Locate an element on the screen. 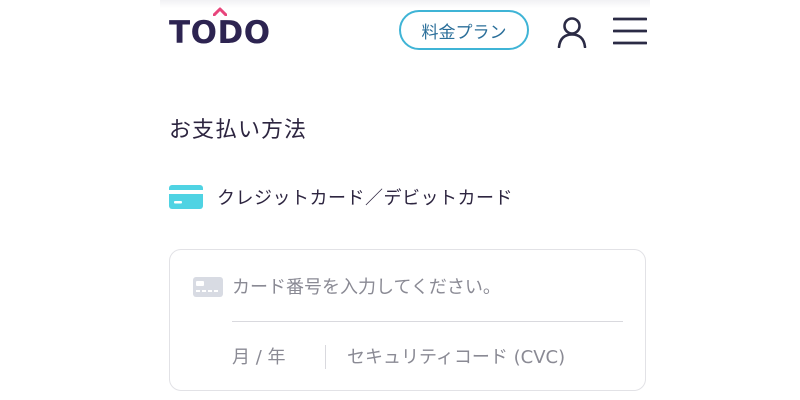 The width and height of the screenshot is (800, 400). payment-method-credit-card: クレジットカード／デビットカード is located at coordinates (341, 197).